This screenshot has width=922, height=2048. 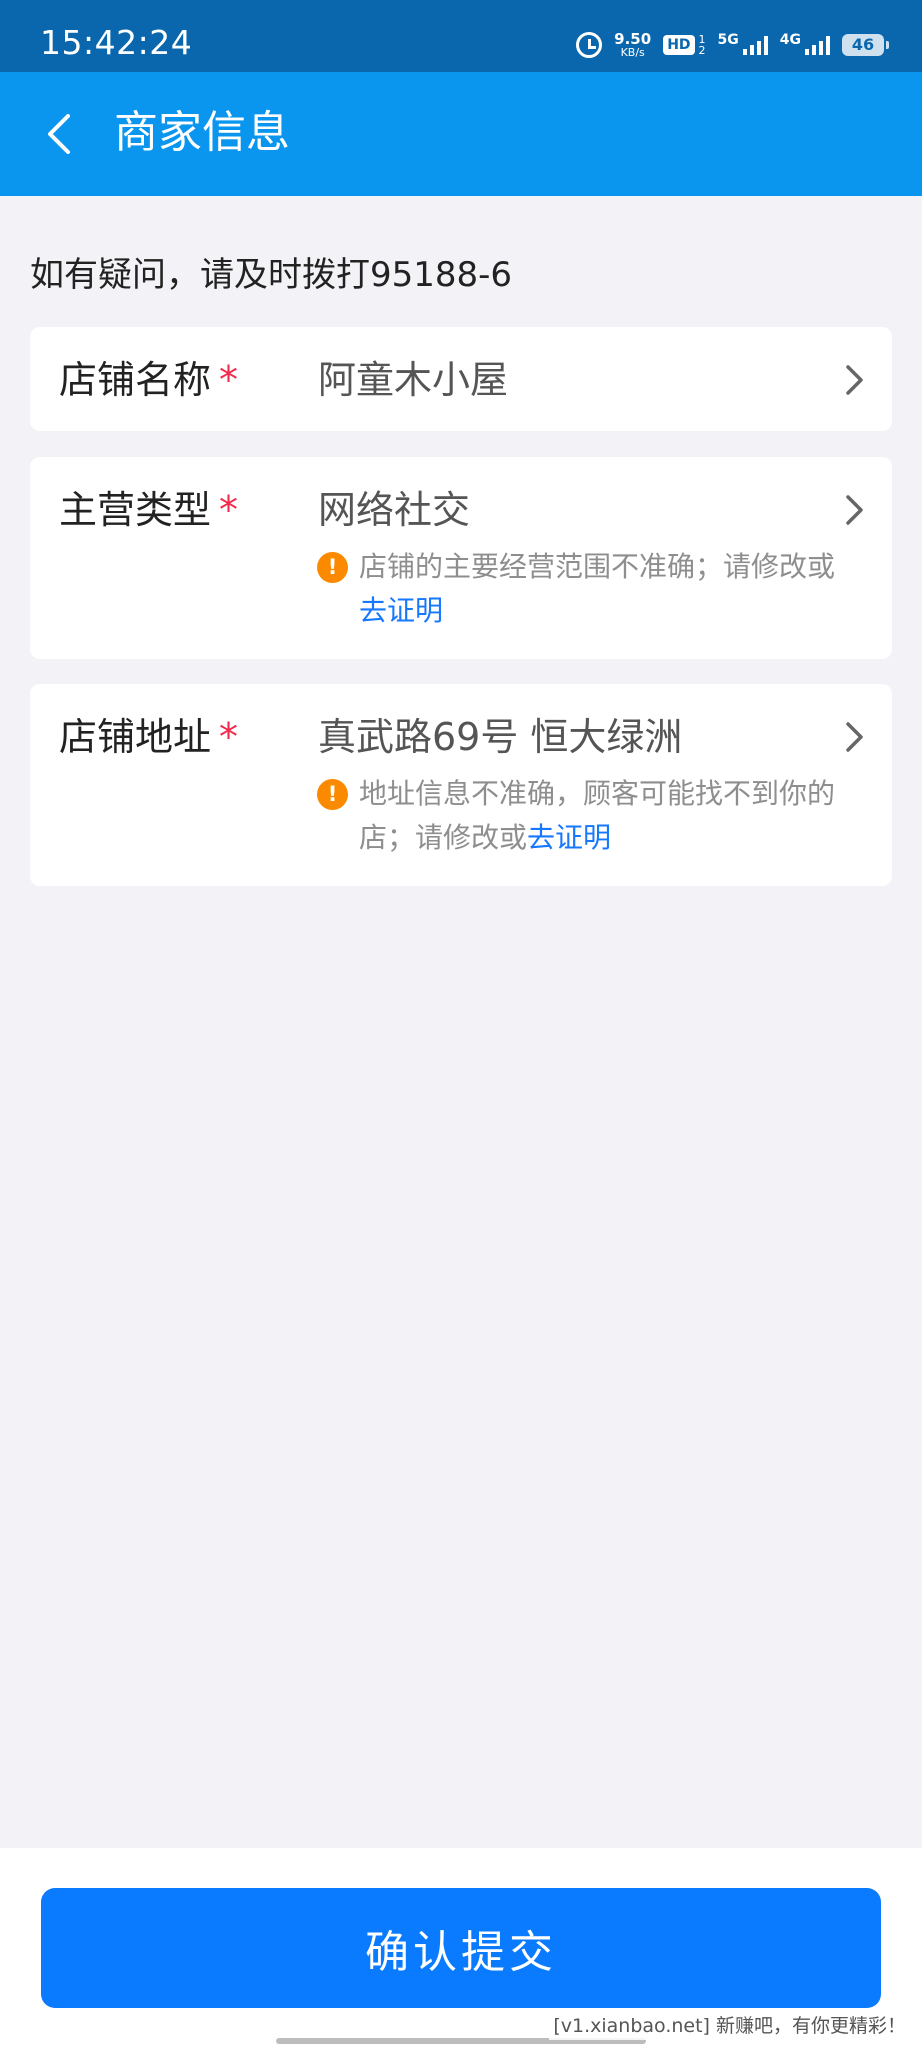 I want to click on store-address-value: 真武路69号 恒大绿洲, so click(x=500, y=737).